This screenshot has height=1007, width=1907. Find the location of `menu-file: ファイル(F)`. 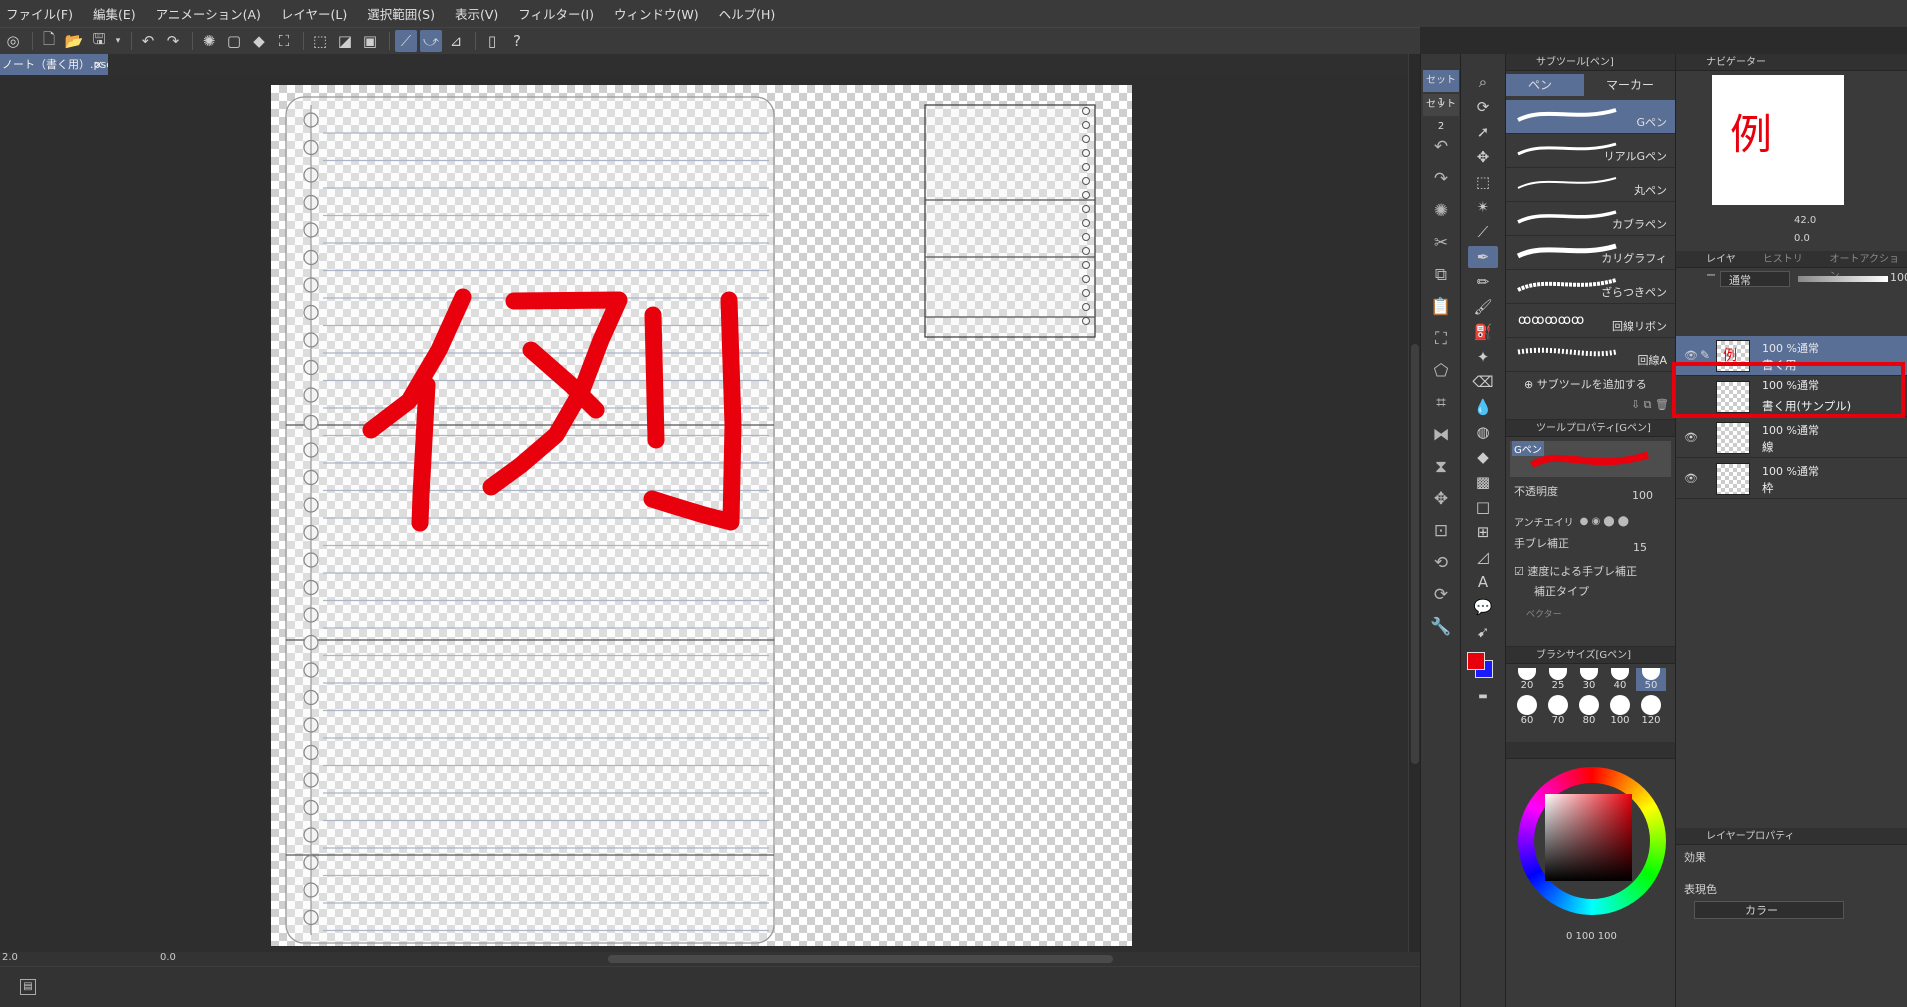

menu-file: ファイル(F) is located at coordinates (39, 13).